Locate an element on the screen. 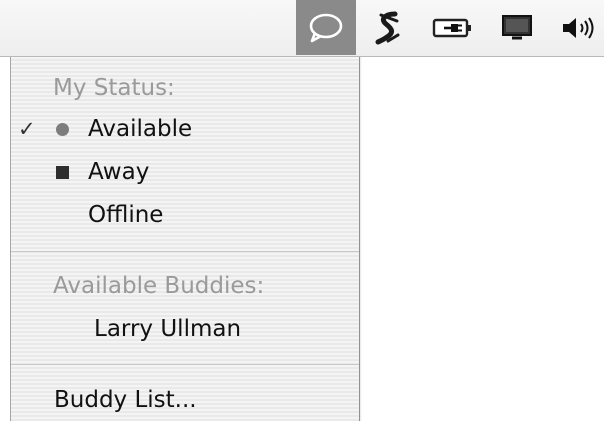 The height and width of the screenshot is (421, 604). my-status-header: My Status: is located at coordinates (114, 88).